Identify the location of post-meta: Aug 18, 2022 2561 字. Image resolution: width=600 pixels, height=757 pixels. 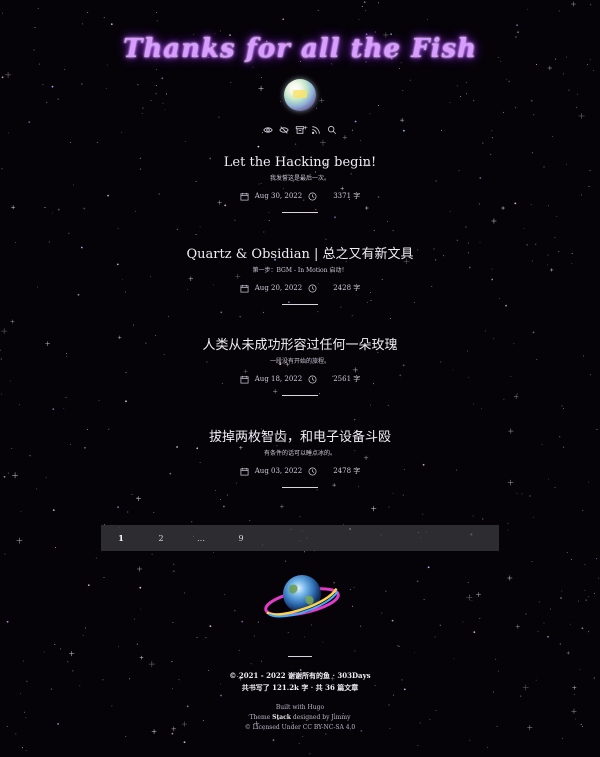
(300, 379).